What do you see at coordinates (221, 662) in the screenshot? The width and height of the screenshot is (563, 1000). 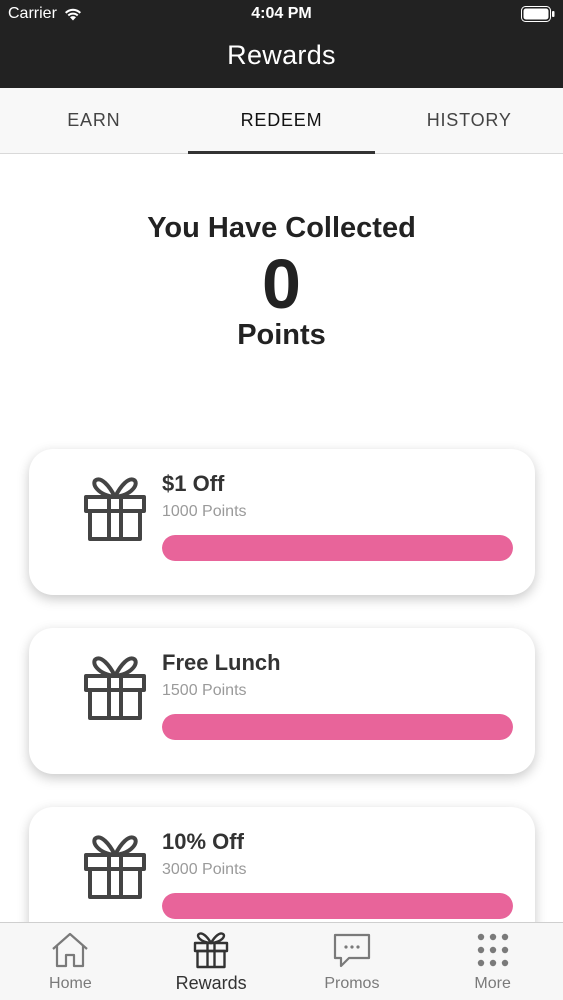 I see `reward-name: Free Lunch` at bounding box center [221, 662].